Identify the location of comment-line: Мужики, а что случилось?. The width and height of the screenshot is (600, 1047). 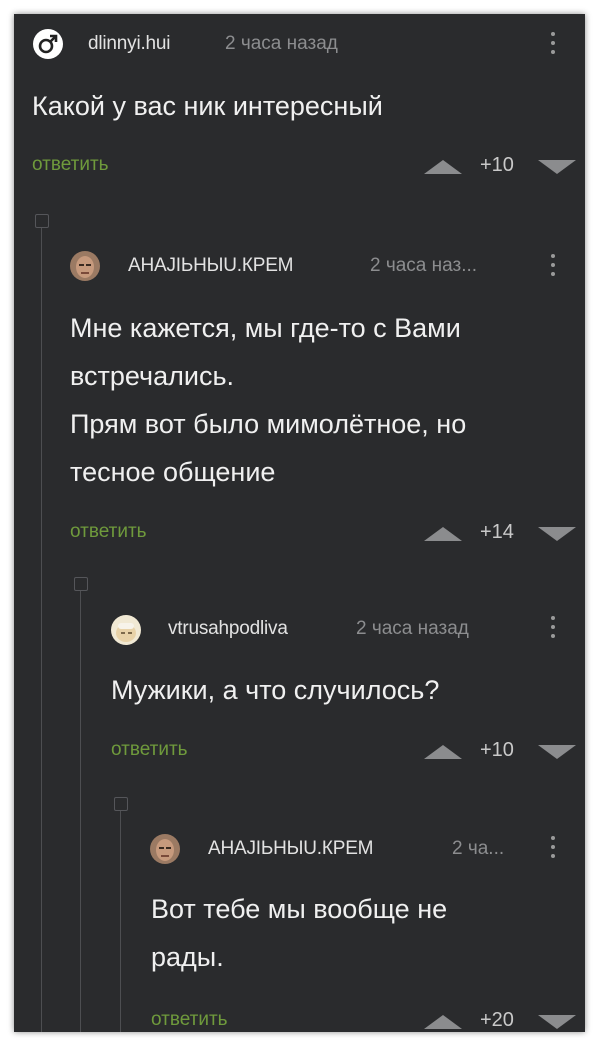
(275, 690).